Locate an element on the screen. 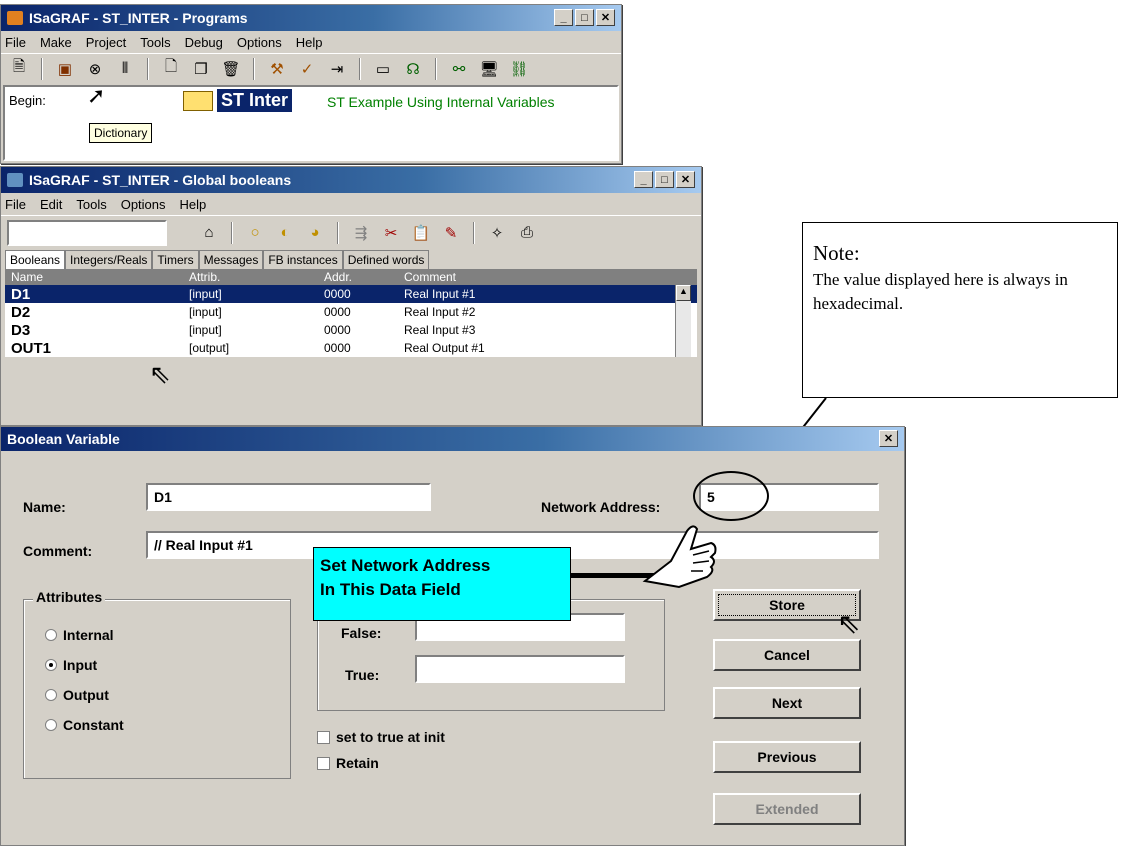 The image size is (1123, 846). verify-icon: ✓ is located at coordinates (307, 69).